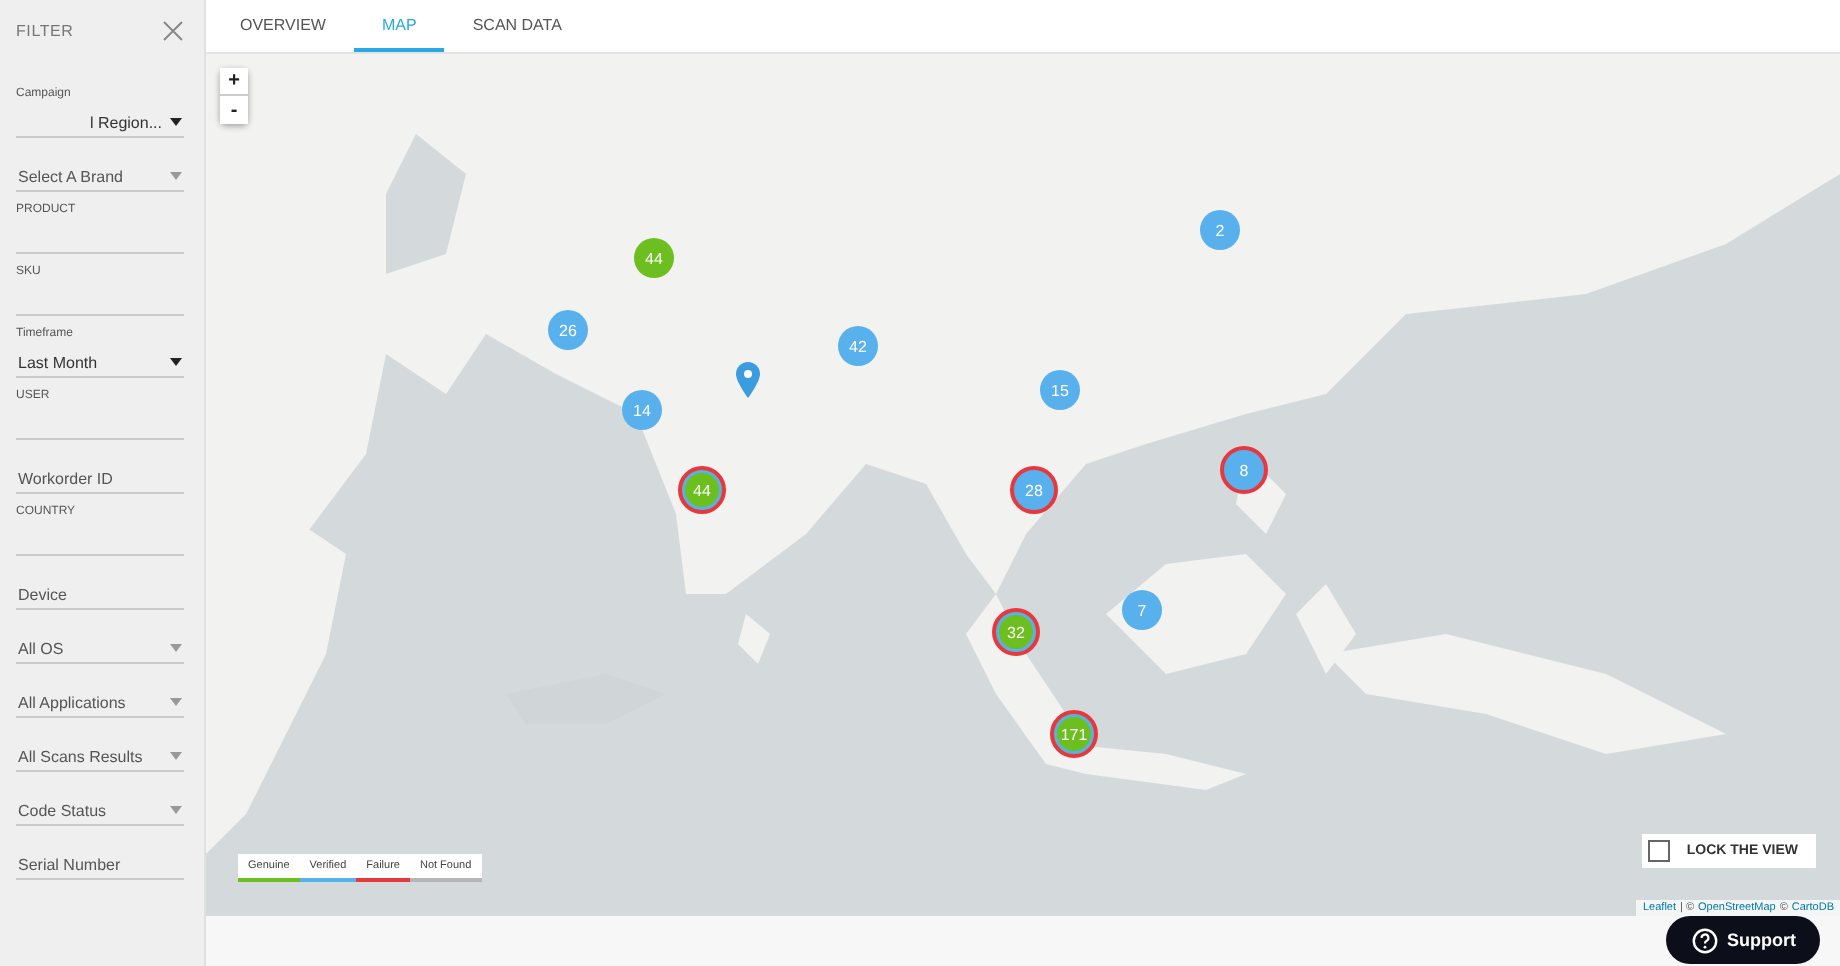  Describe the element at coordinates (173, 30) in the screenshot. I see `close-button` at that location.